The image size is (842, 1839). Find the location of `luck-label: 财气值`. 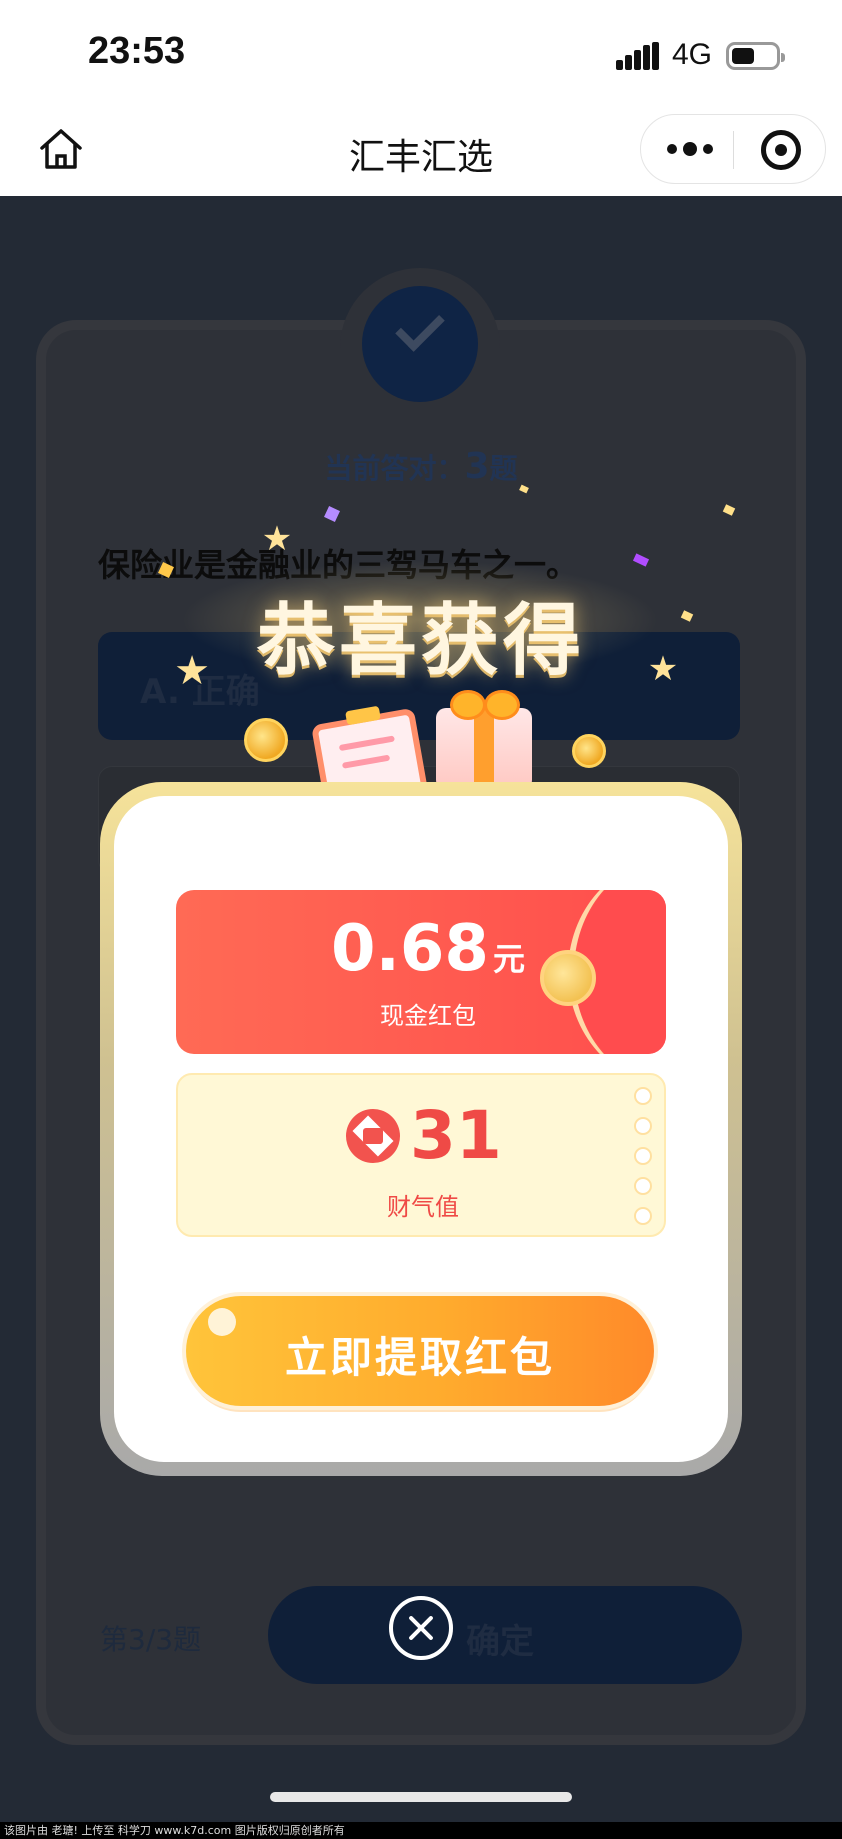

luck-label: 财气值 is located at coordinates (423, 1207).